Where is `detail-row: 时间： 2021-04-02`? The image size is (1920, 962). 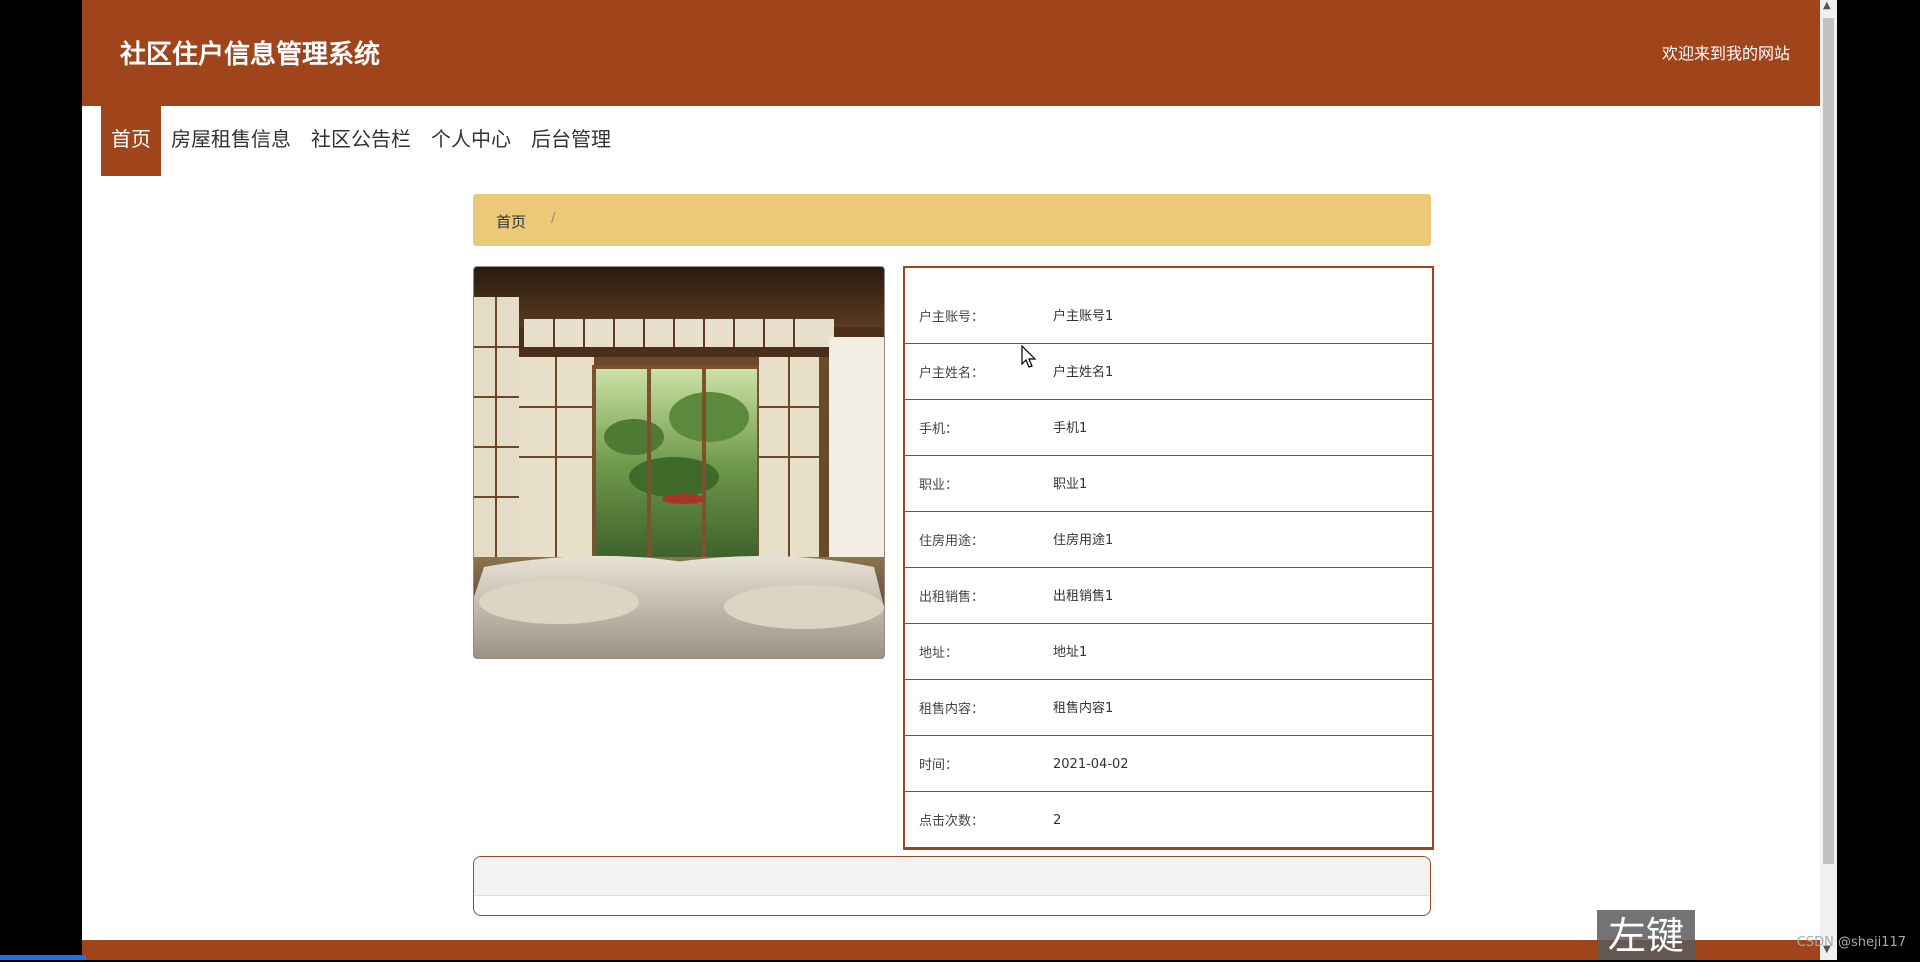 detail-row: 时间： 2021-04-02 is located at coordinates (1168, 764).